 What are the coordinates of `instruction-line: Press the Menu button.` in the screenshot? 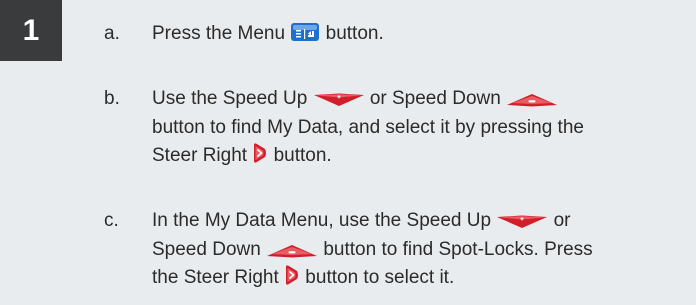 It's located at (424, 34).